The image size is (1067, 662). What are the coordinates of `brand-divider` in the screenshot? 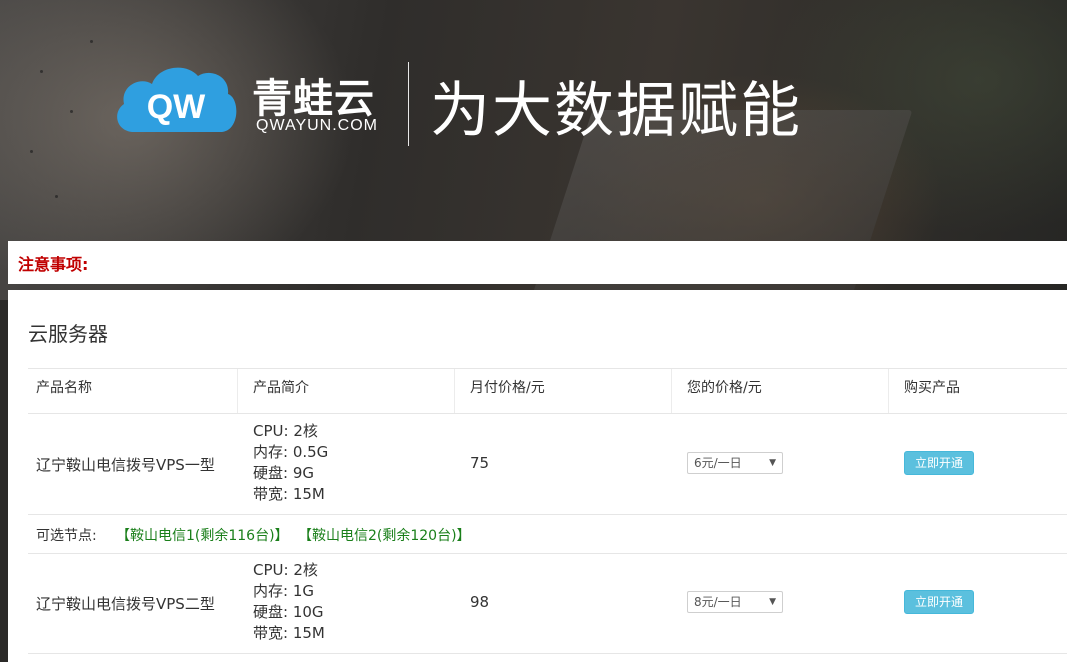 It's located at (408, 104).